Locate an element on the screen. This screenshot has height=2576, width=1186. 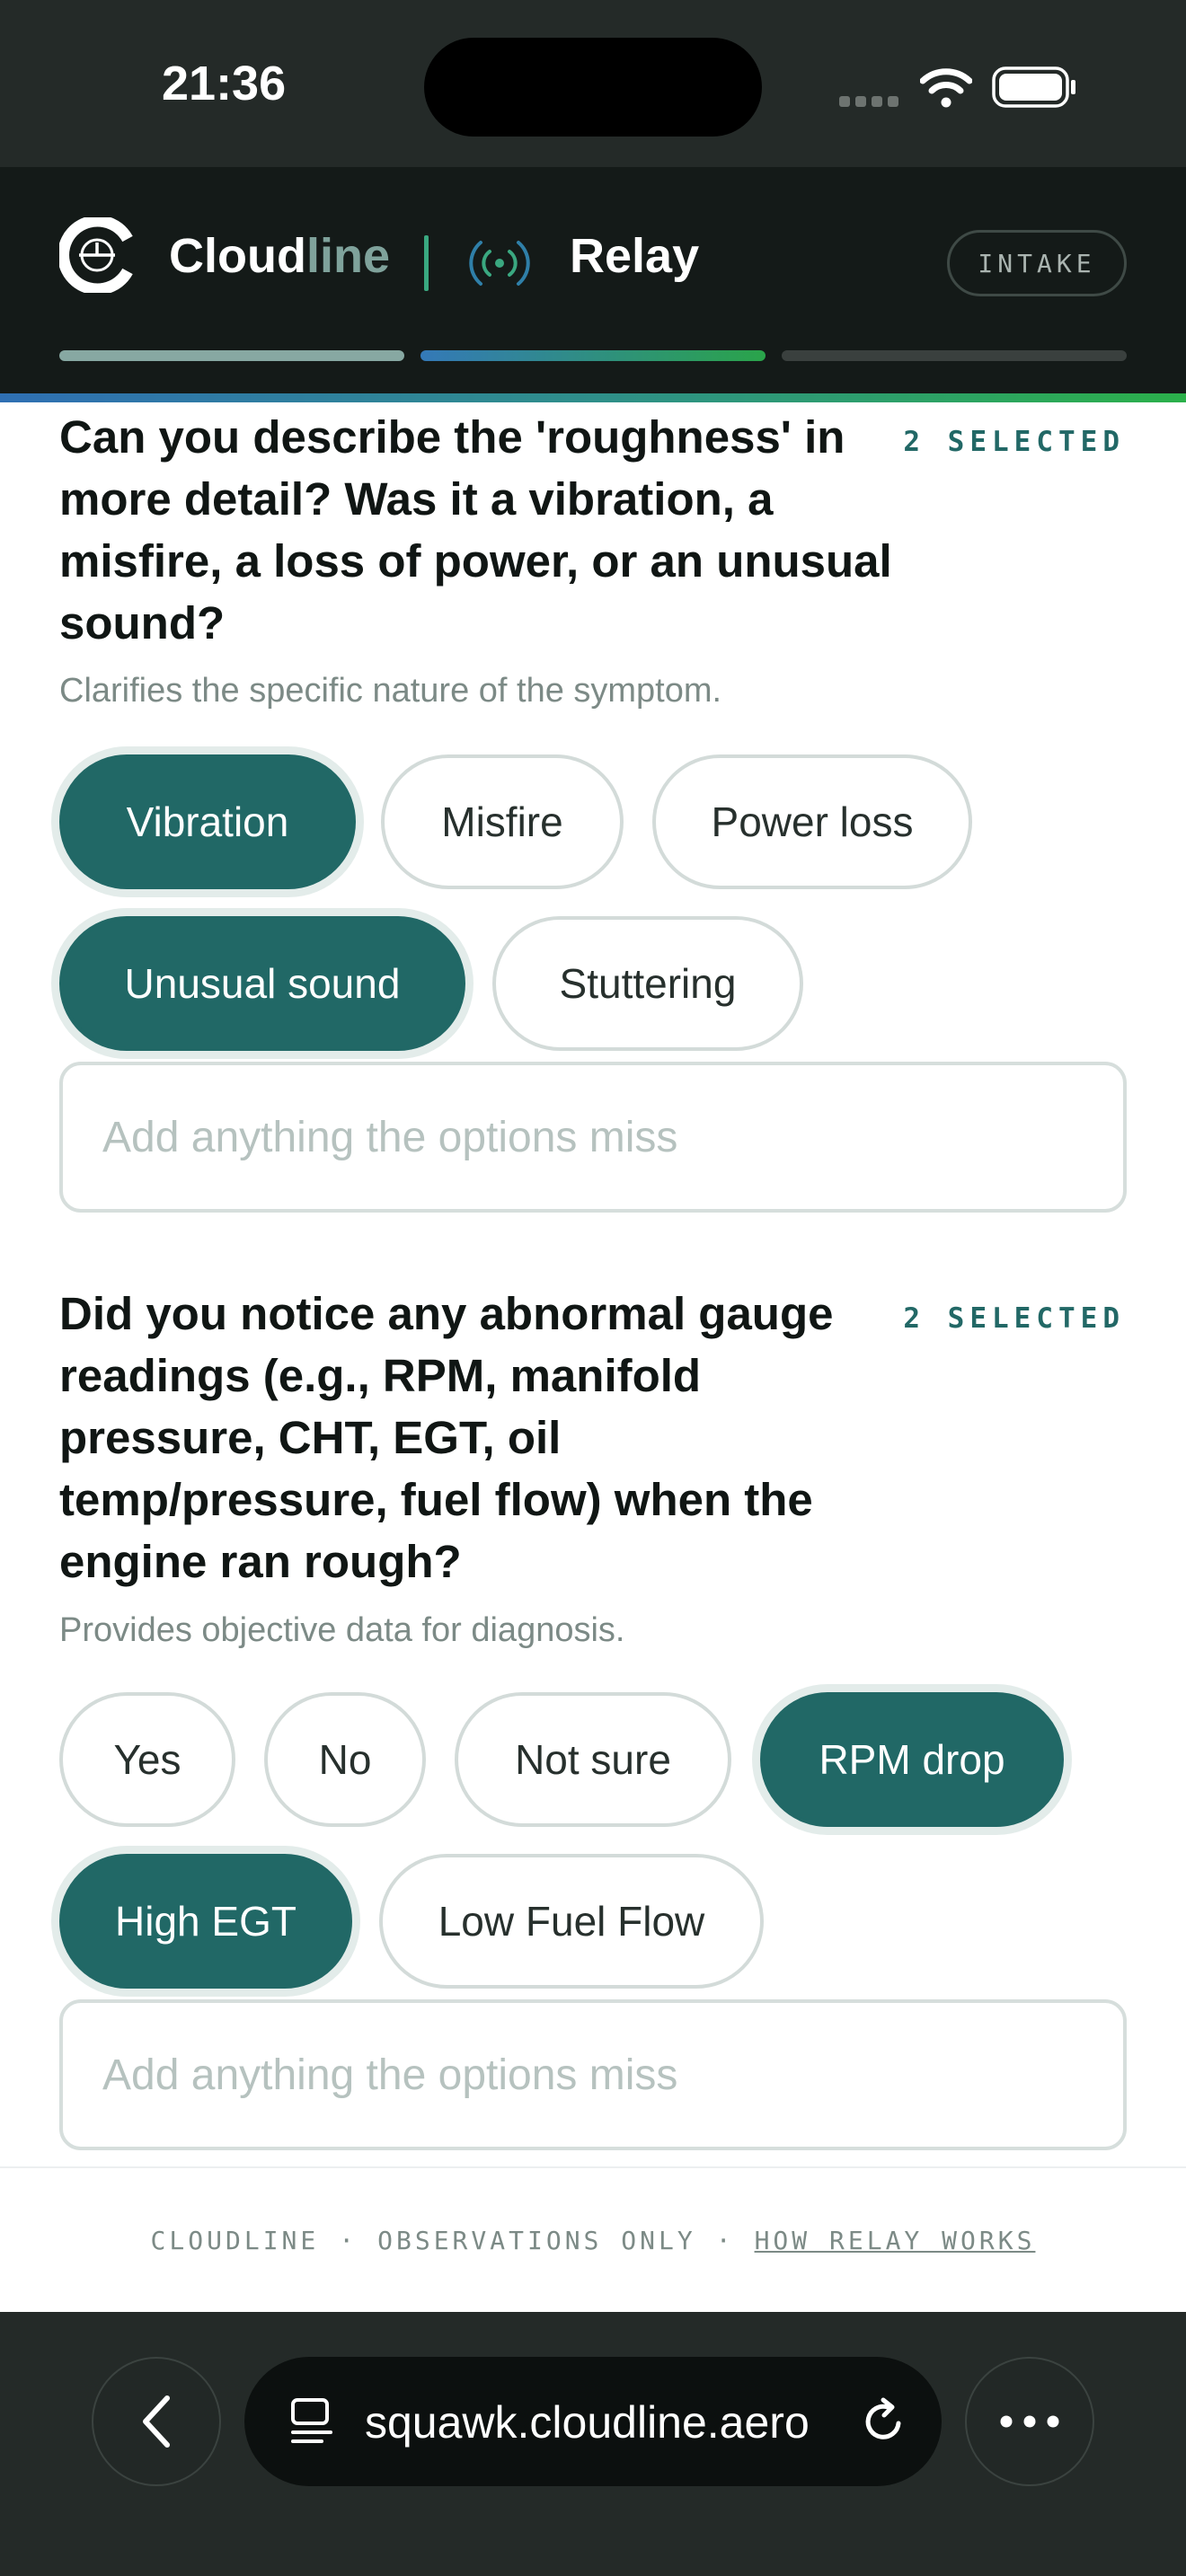
page-settings-icon is located at coordinates (311, 2420).